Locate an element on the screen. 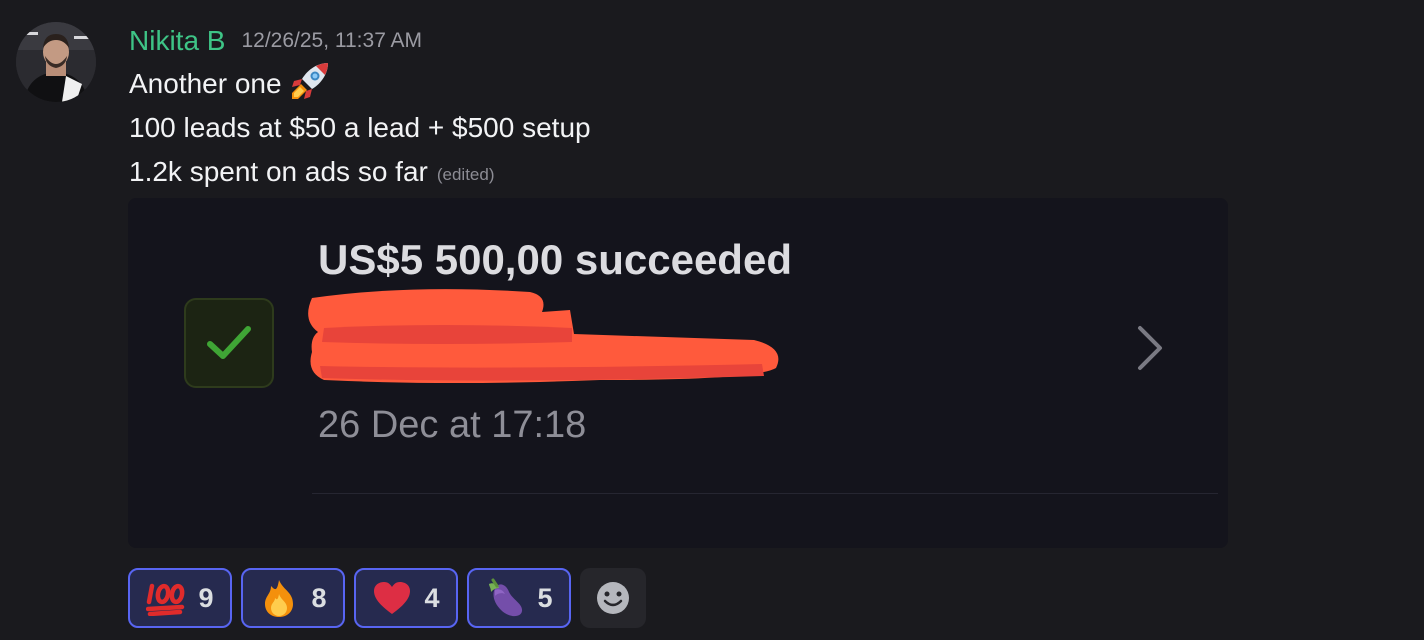  hundred-points-emoji is located at coordinates (166, 598).